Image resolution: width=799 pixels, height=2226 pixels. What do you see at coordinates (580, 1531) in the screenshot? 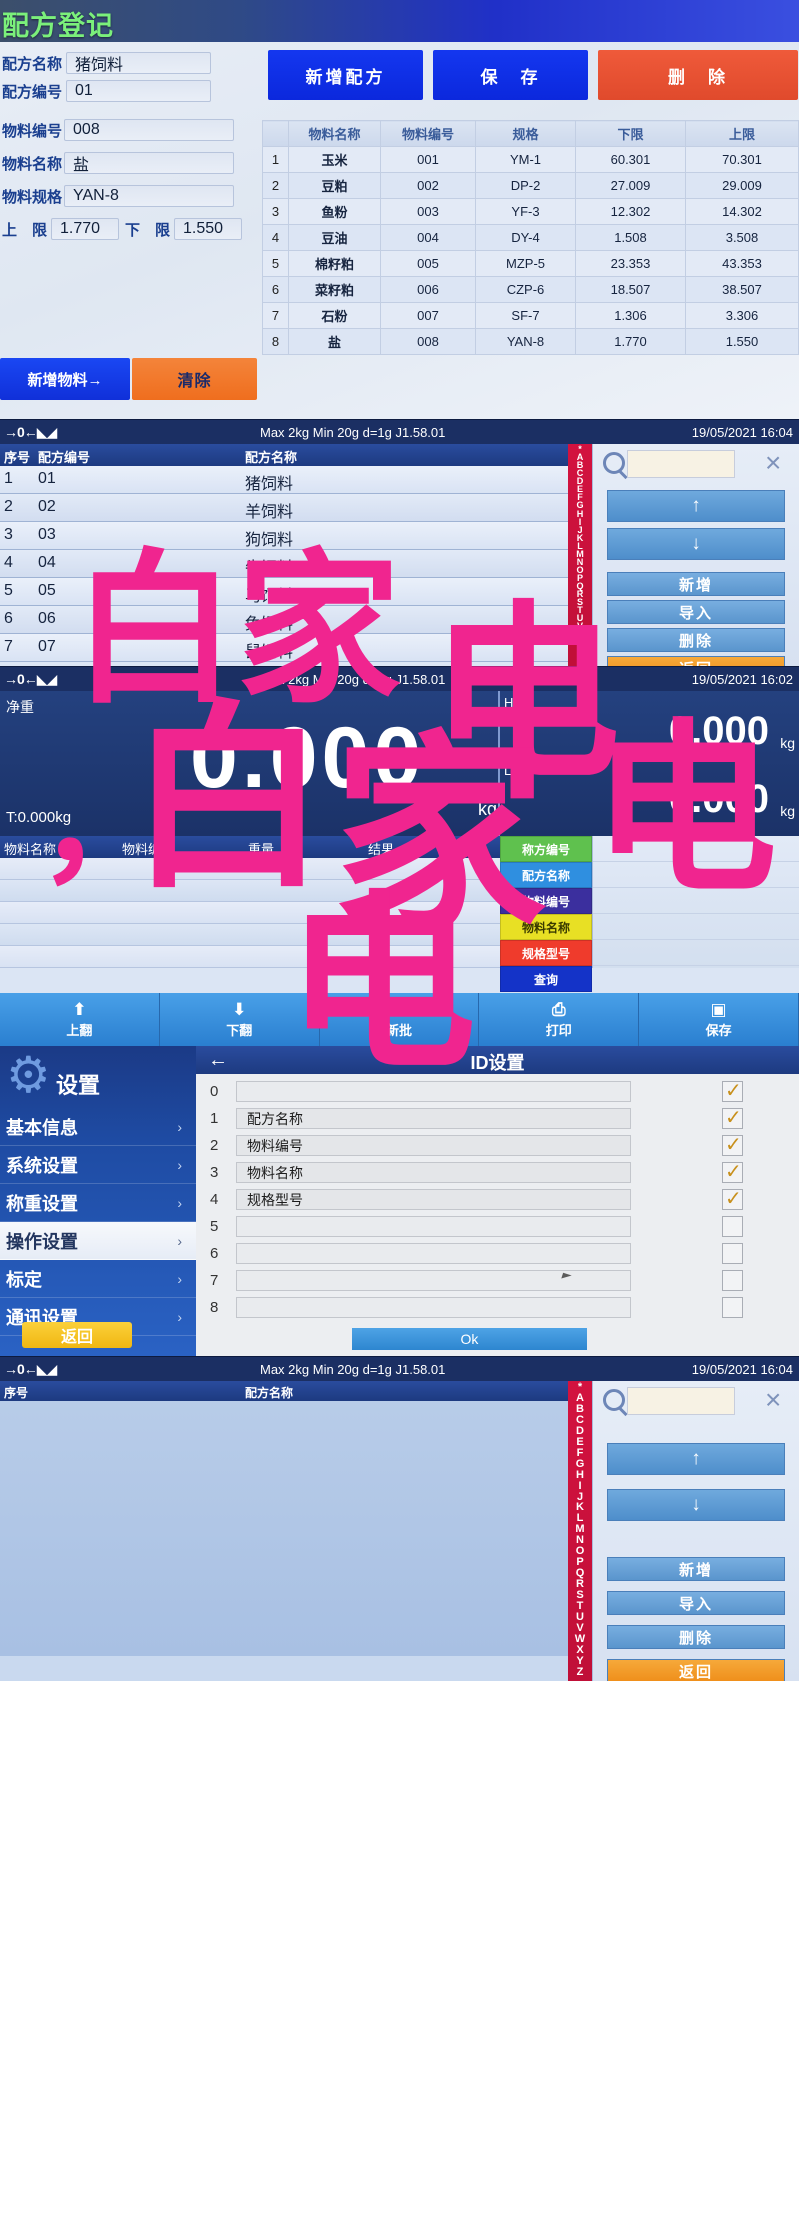
I see `alphabet-scrollbar-2: * A B C D E F G H I J K L M N O P Q R S T U V W X Y Z` at bounding box center [580, 1531].